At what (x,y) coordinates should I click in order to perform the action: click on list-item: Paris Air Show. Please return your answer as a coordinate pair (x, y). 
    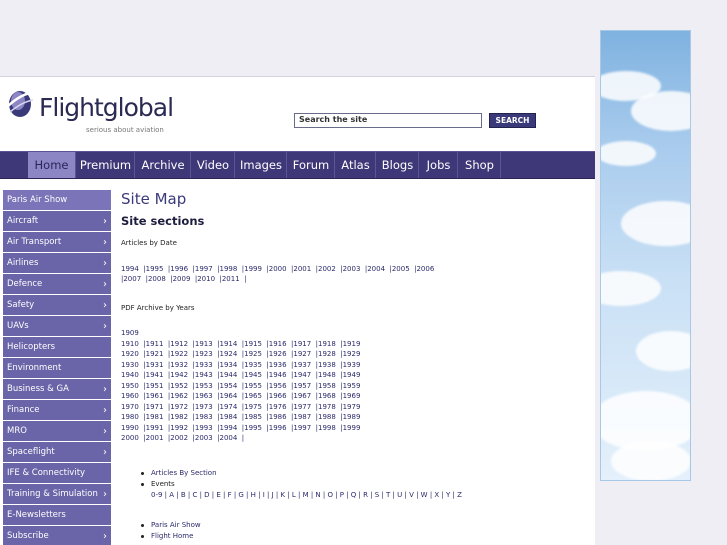
    Looking at the image, I should click on (171, 525).